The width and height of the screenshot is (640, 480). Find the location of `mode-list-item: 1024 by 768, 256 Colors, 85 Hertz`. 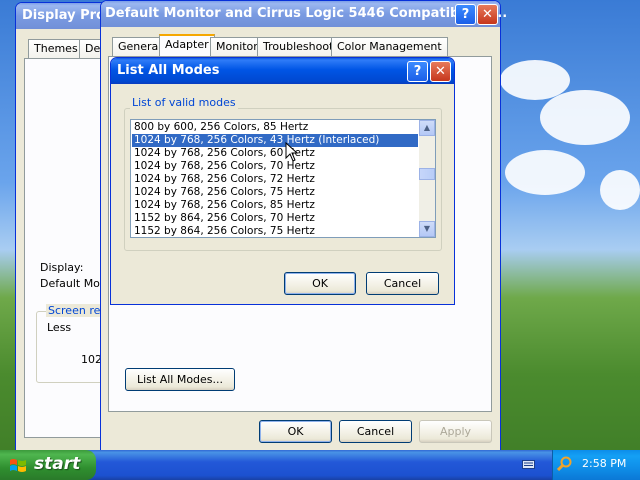

mode-list-item: 1024 by 768, 256 Colors, 85 Hertz is located at coordinates (275, 205).